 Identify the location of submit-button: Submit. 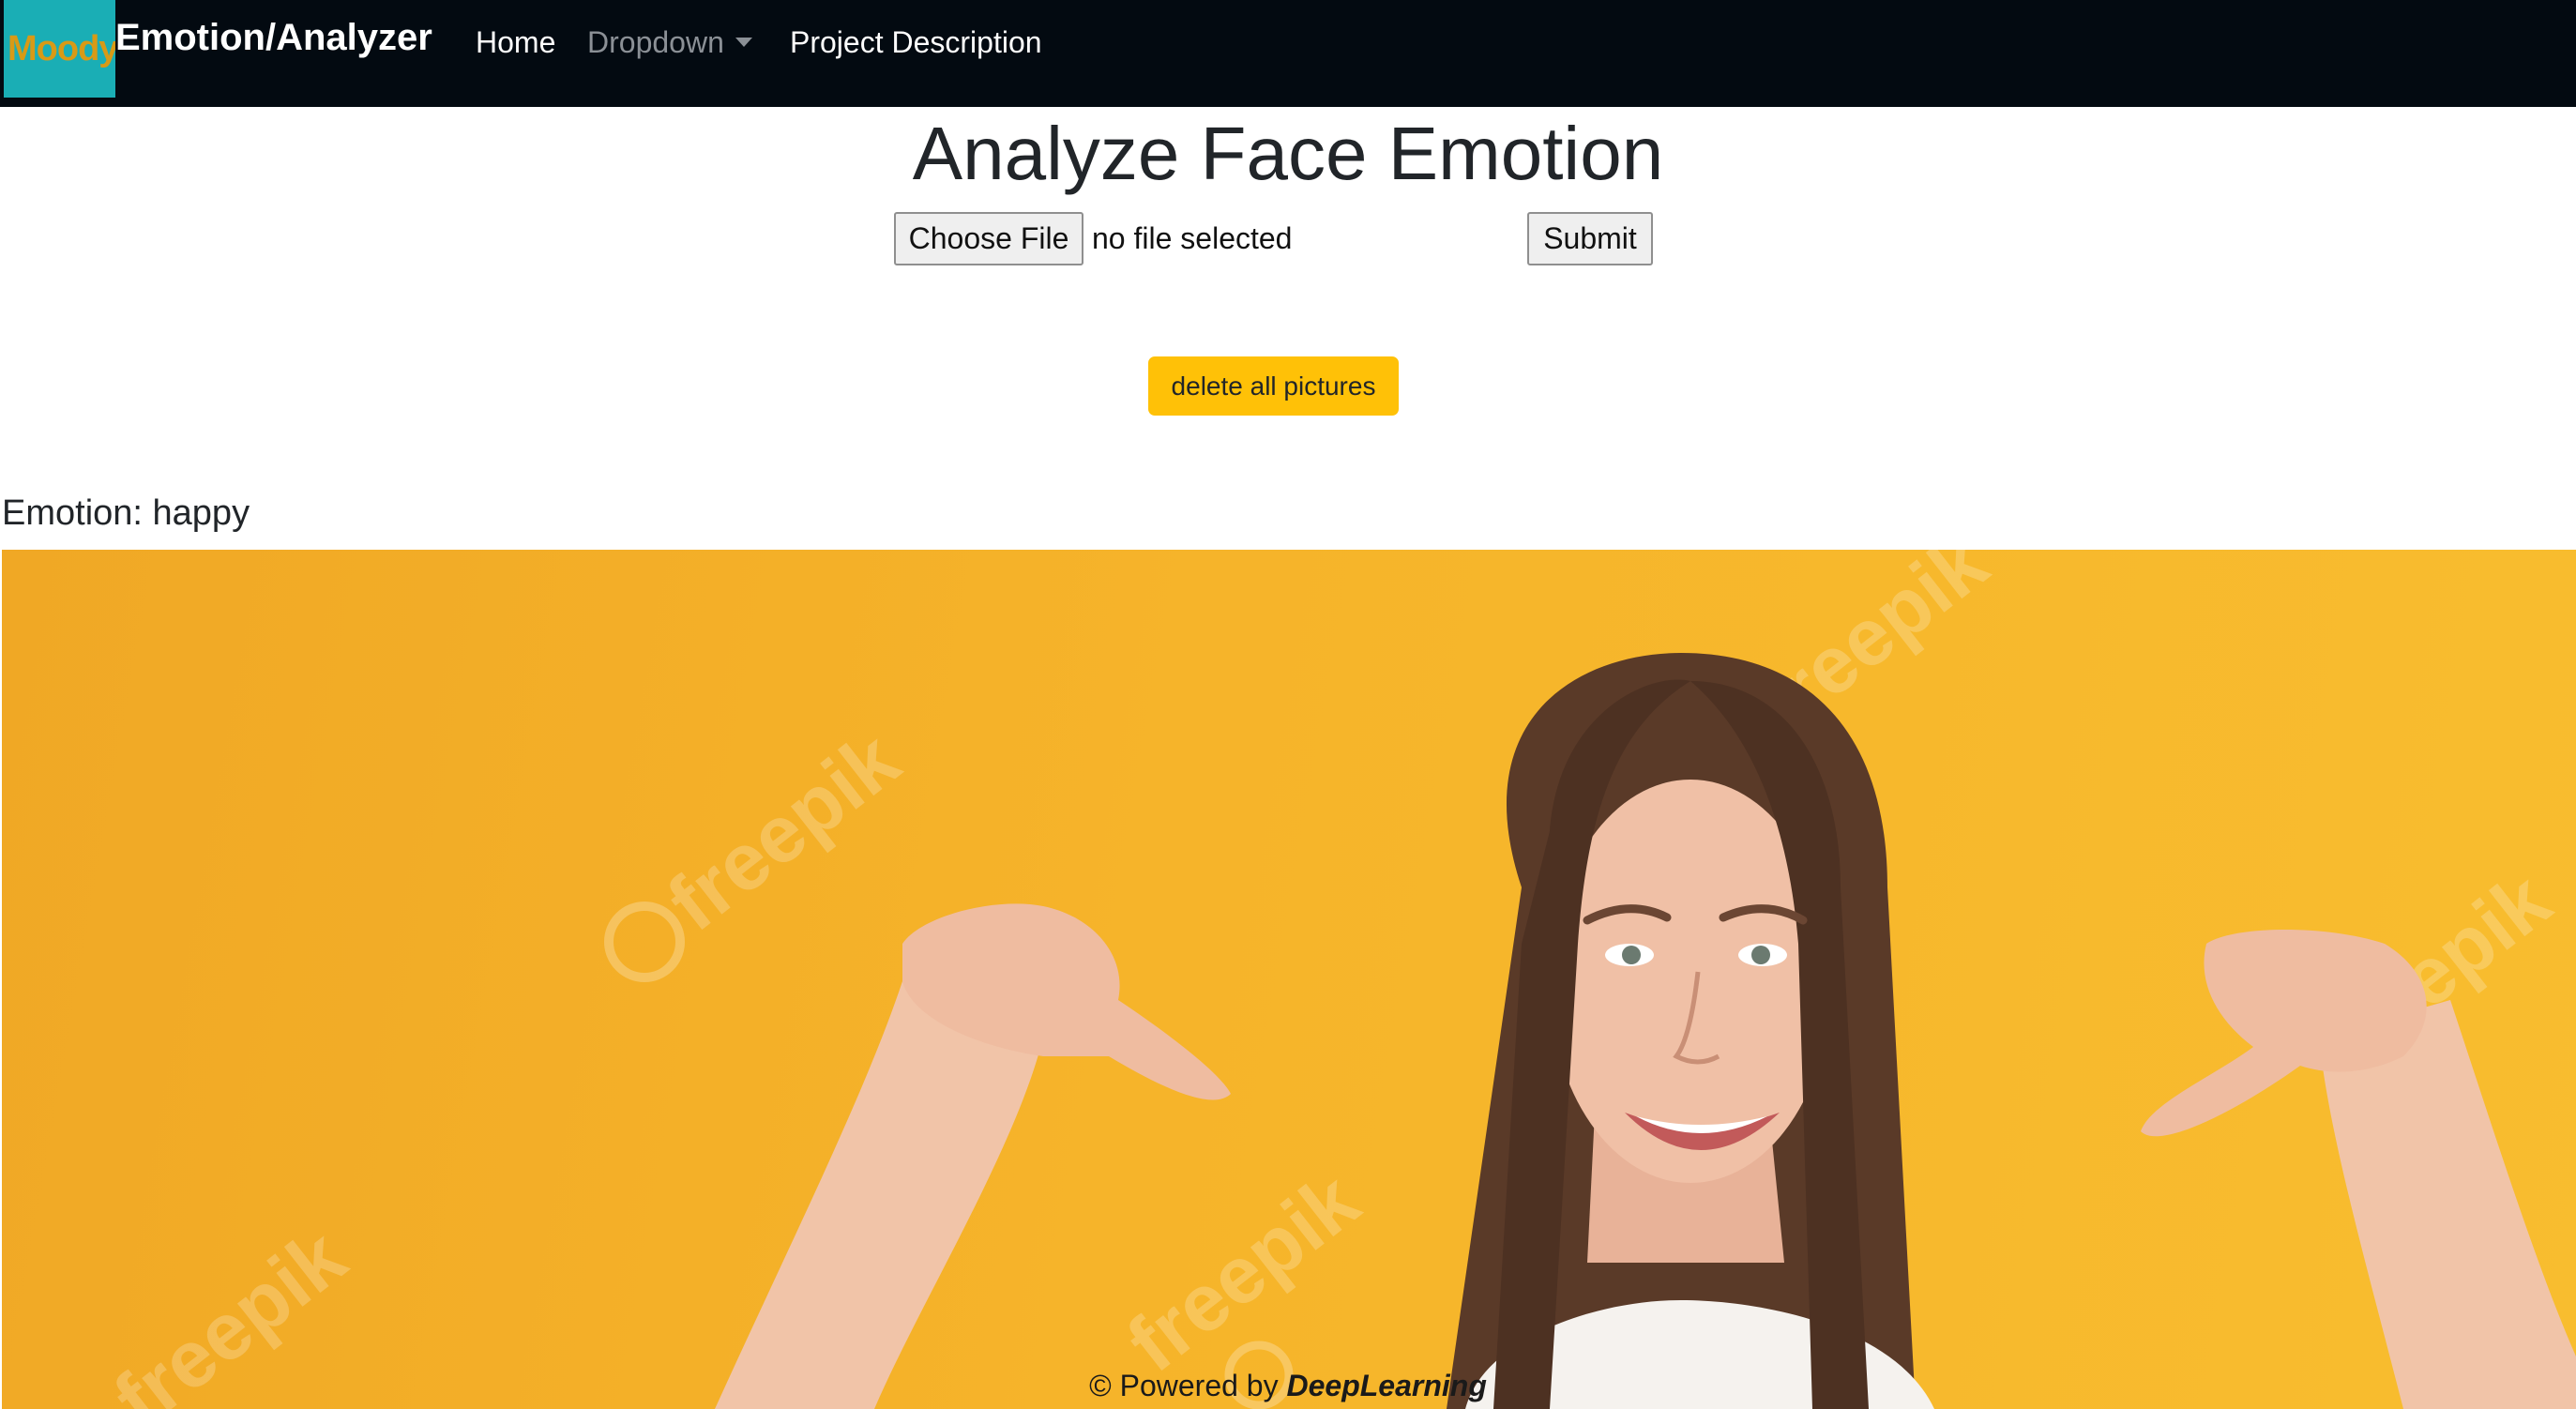
(1590, 239).